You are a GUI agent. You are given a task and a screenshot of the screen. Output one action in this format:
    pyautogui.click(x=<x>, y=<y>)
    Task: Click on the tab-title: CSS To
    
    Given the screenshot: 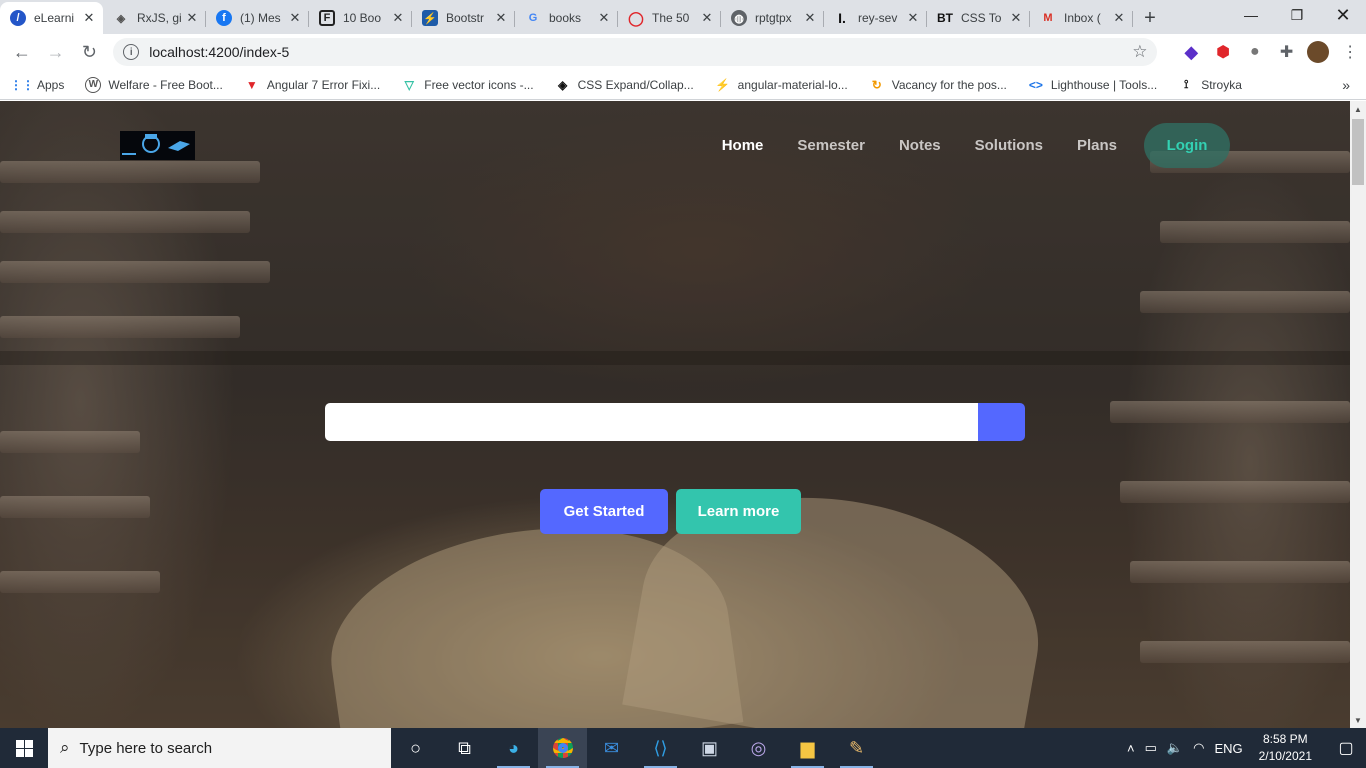 What is the action you would take?
    pyautogui.click(x=981, y=18)
    